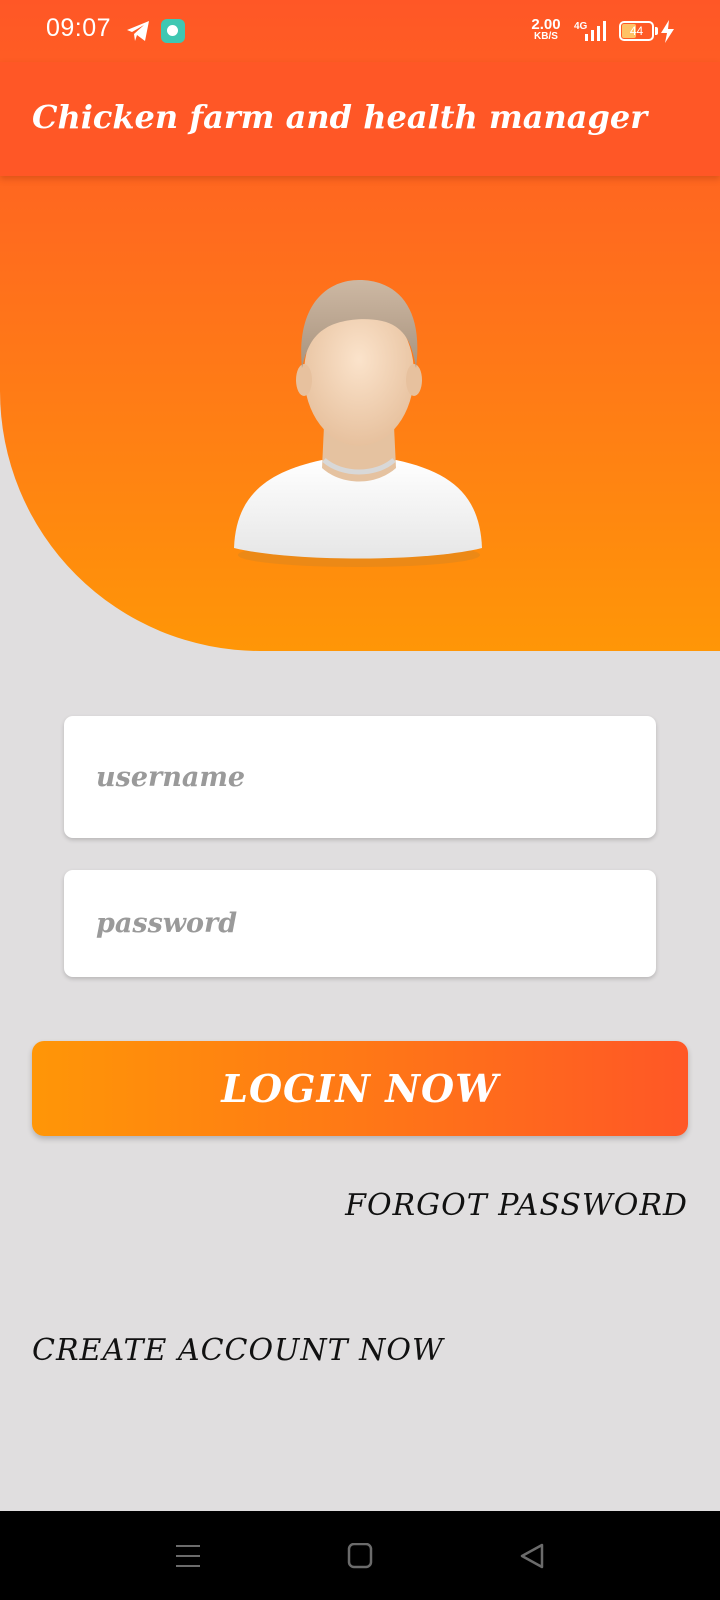  I want to click on home-icon, so click(360, 1555).